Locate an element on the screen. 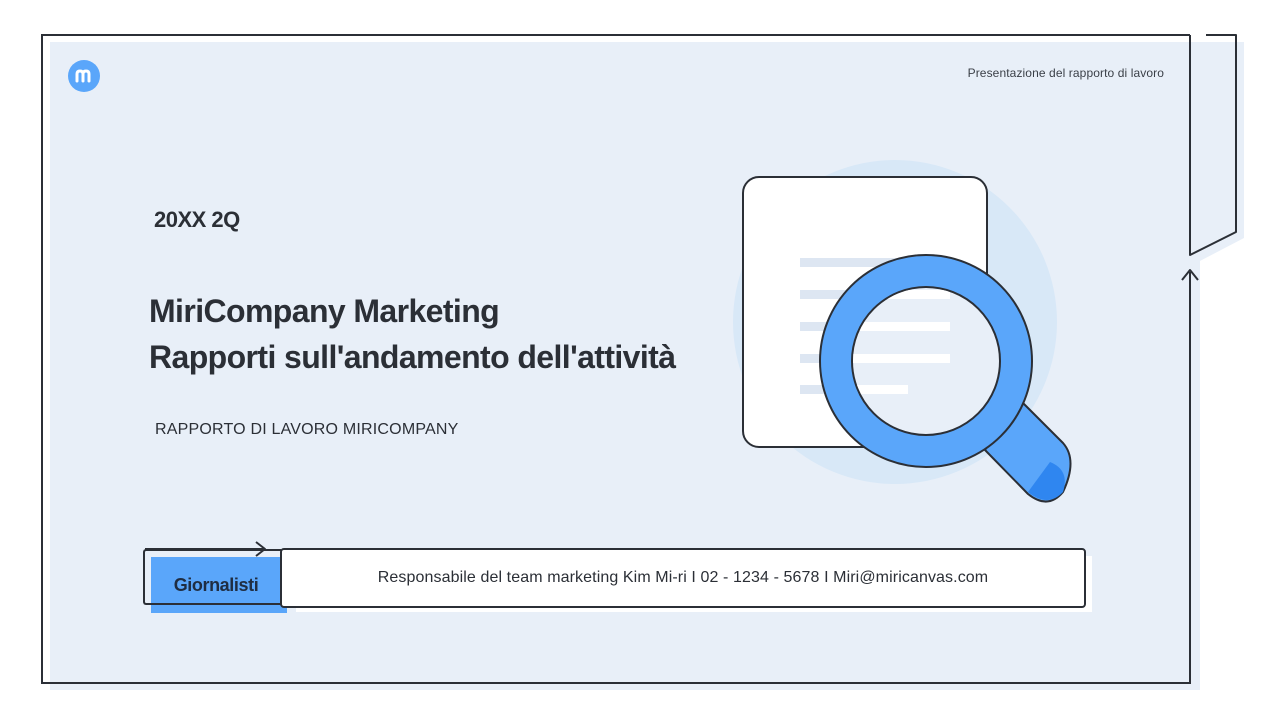 This screenshot has width=1280, height=720. report-period: 20XX 2Q is located at coordinates (197, 219).